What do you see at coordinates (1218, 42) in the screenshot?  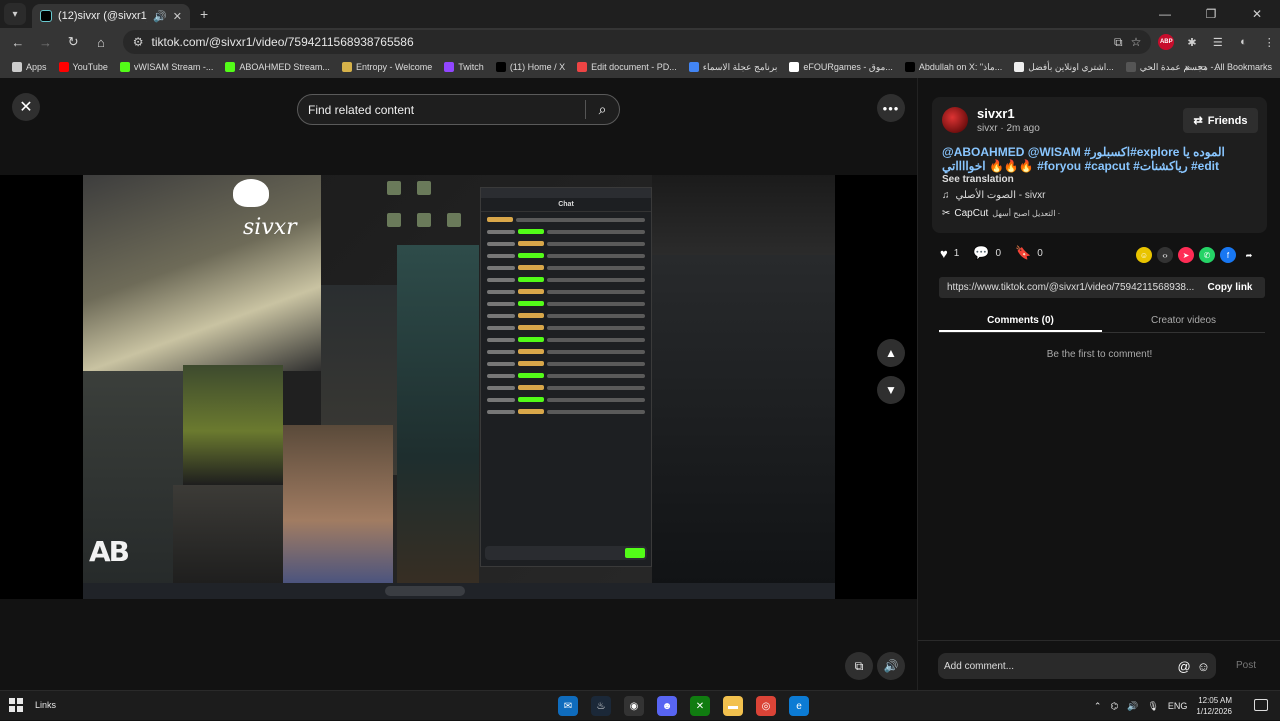 I see `reading-list-icon: ☰` at bounding box center [1218, 42].